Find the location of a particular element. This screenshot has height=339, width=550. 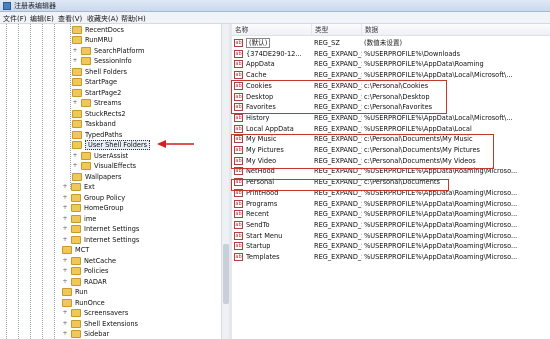

tree-item: + SearchPlatform is located at coordinates (108, 50).